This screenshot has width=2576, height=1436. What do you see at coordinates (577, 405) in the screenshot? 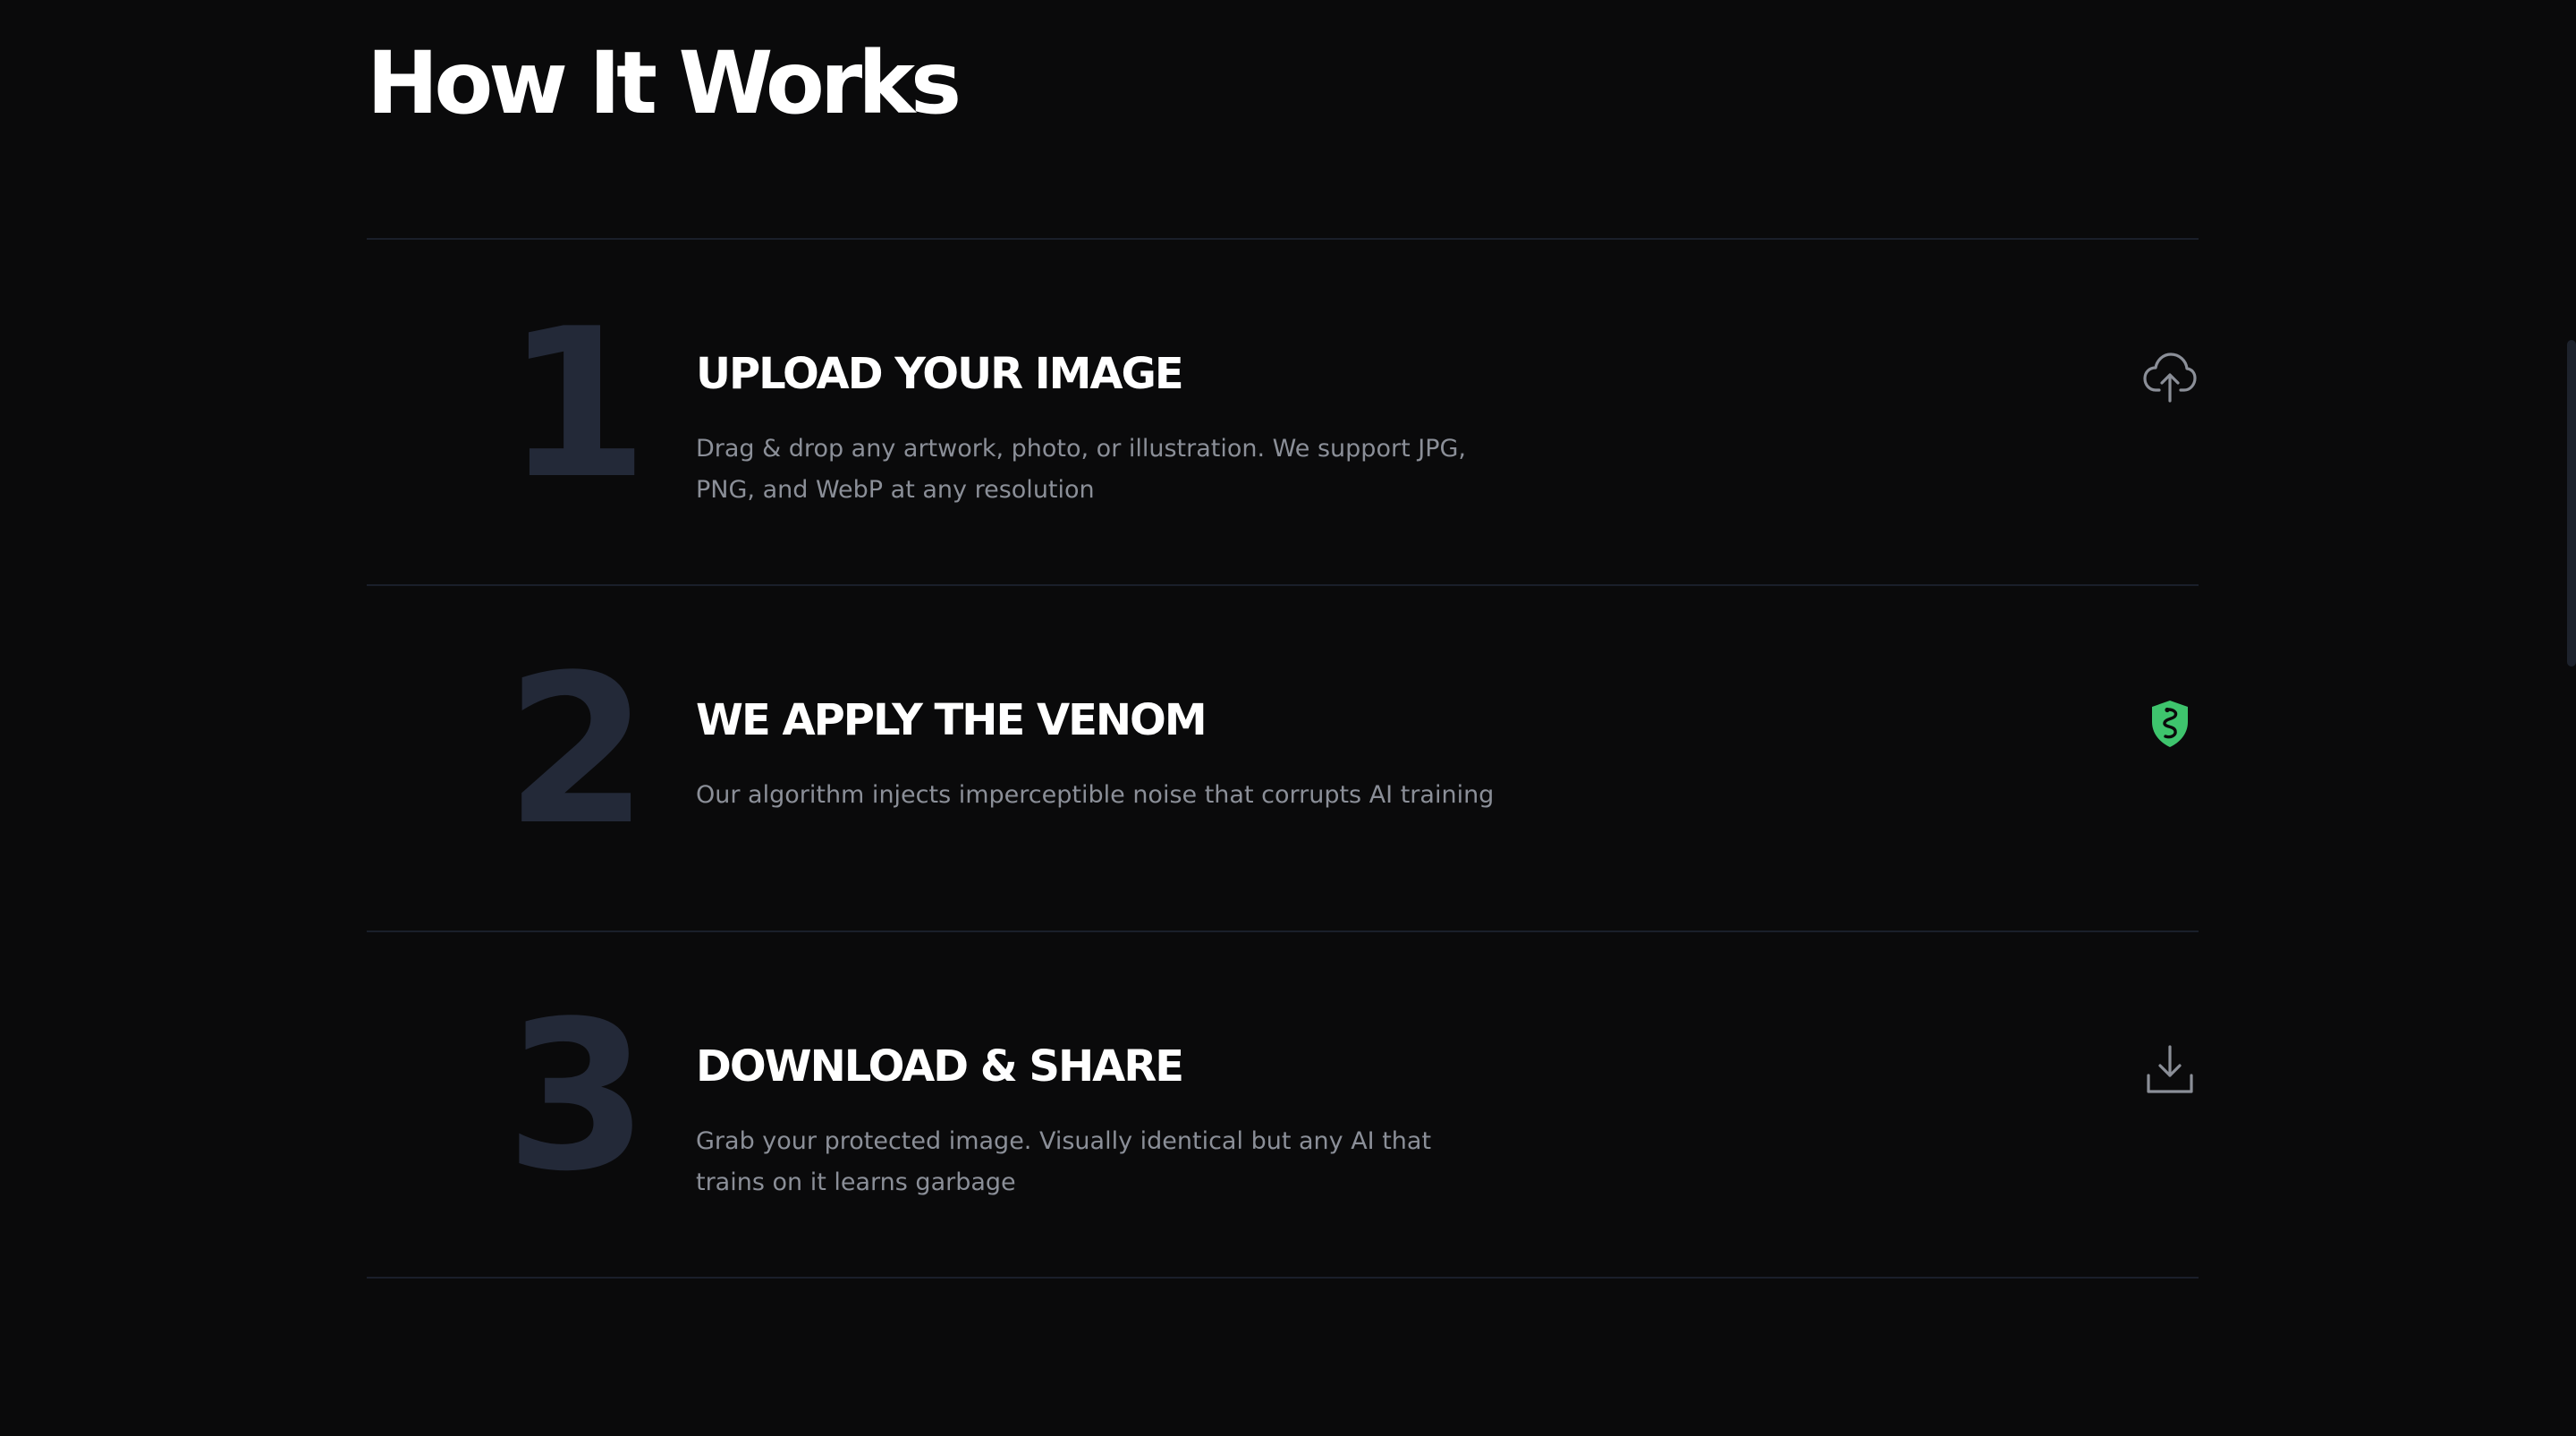
I see `step-number: 1` at bounding box center [577, 405].